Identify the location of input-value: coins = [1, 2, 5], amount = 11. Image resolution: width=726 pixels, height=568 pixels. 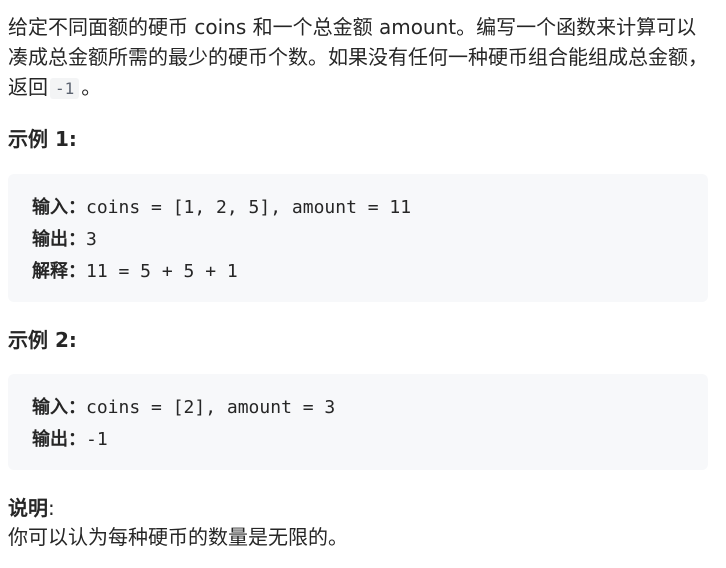
(249, 207).